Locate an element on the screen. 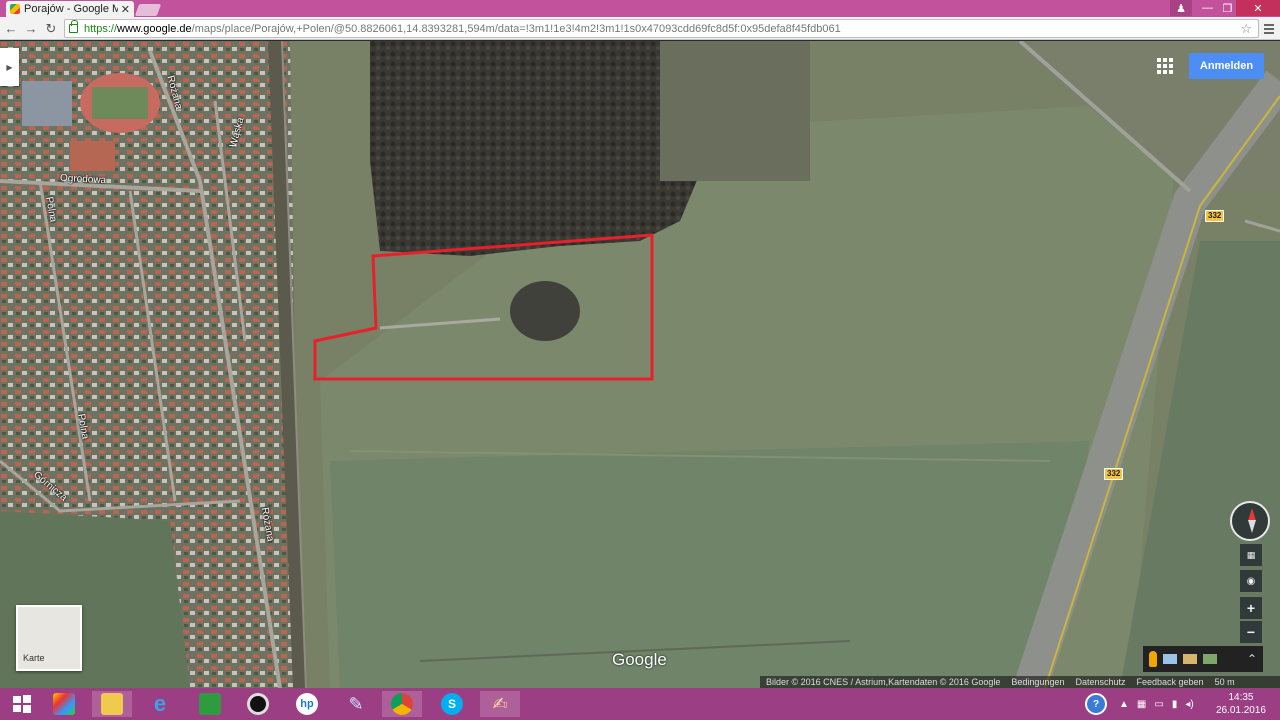 The image size is (1280, 720). url-host: www.google.de is located at coordinates (154, 28).